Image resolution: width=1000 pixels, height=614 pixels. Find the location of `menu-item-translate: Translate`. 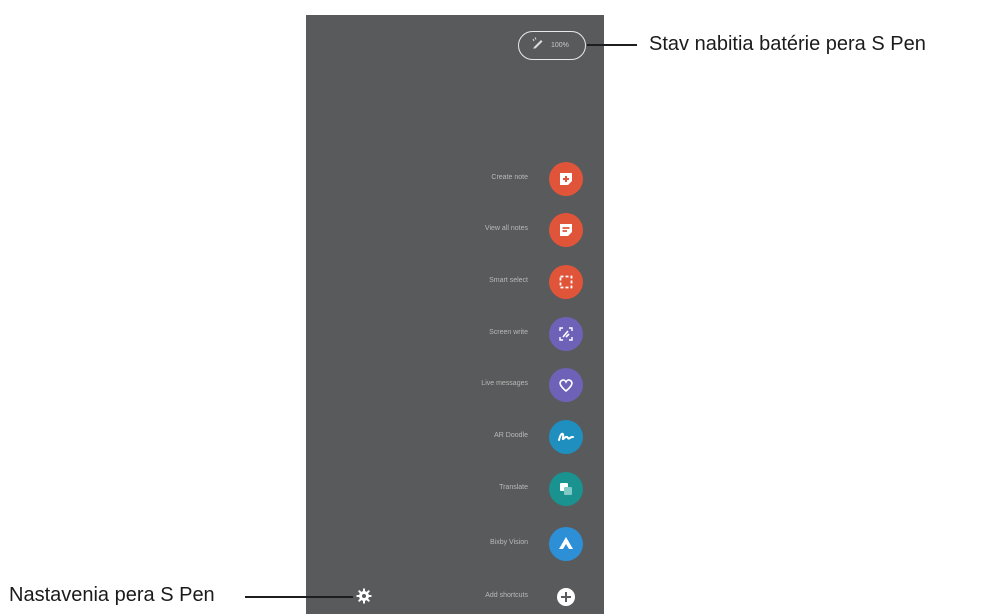

menu-item-translate: Translate is located at coordinates (455, 489).